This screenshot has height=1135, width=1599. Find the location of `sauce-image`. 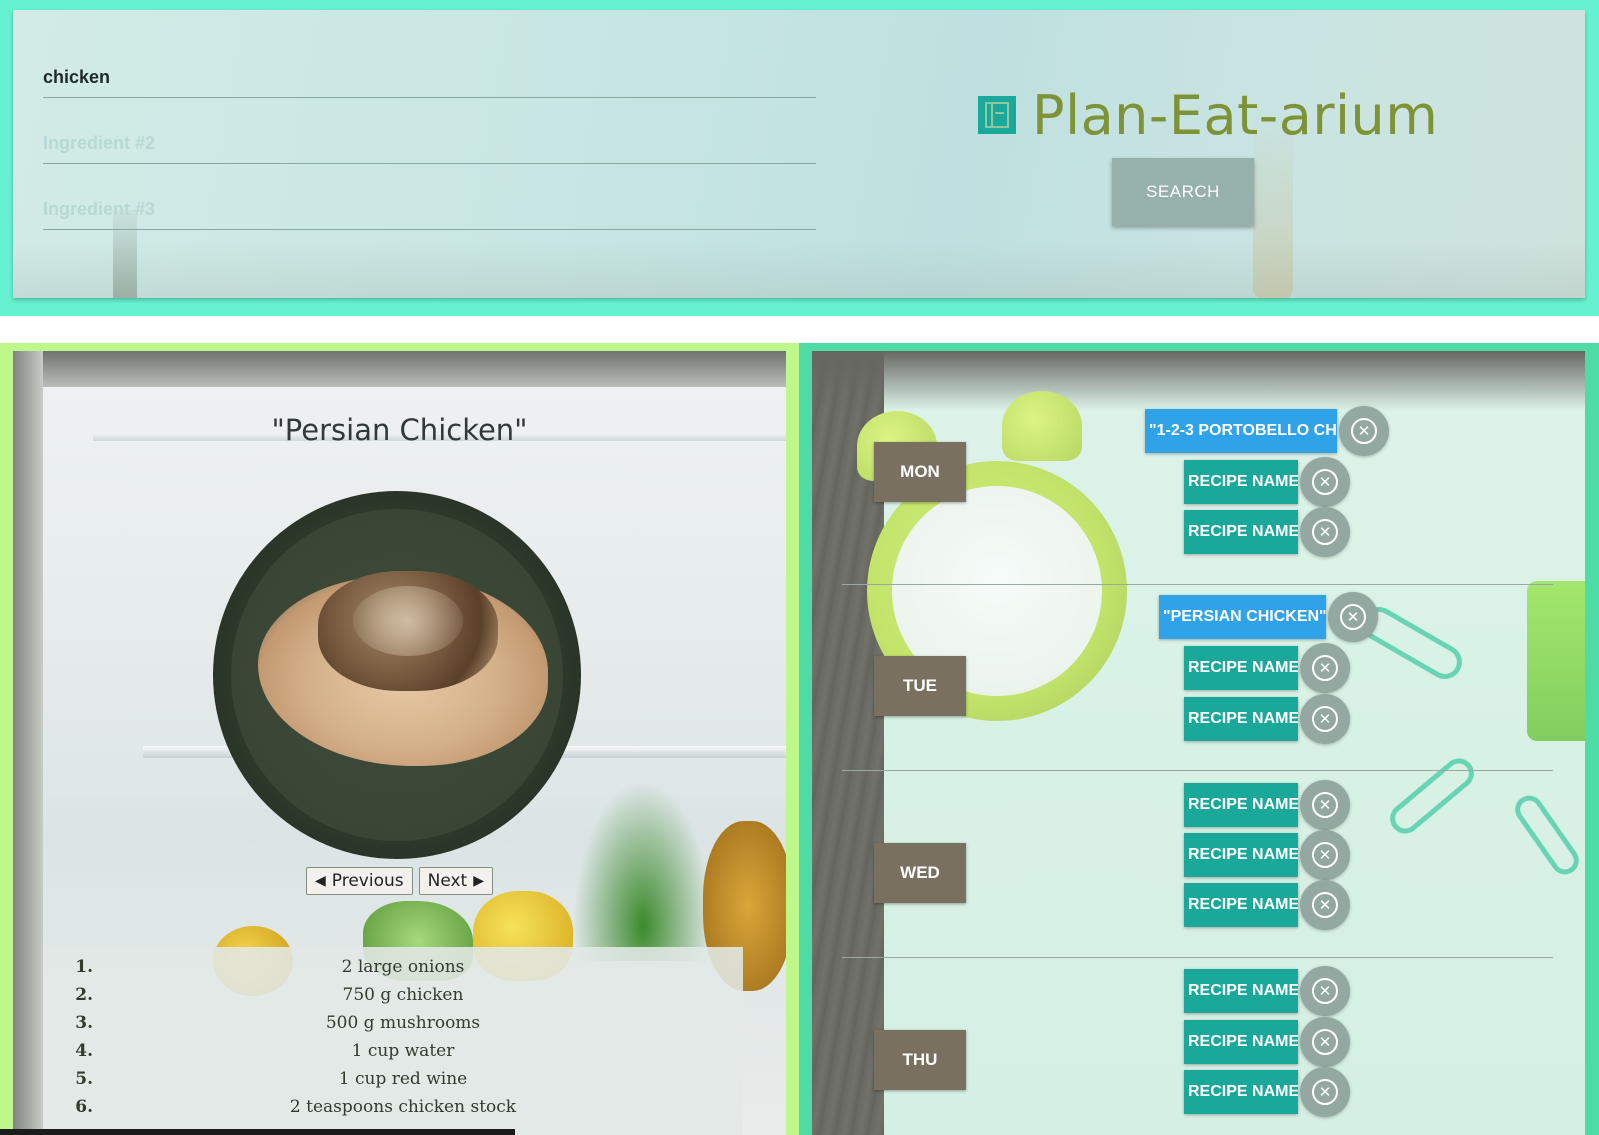

sauce-image is located at coordinates (408, 621).